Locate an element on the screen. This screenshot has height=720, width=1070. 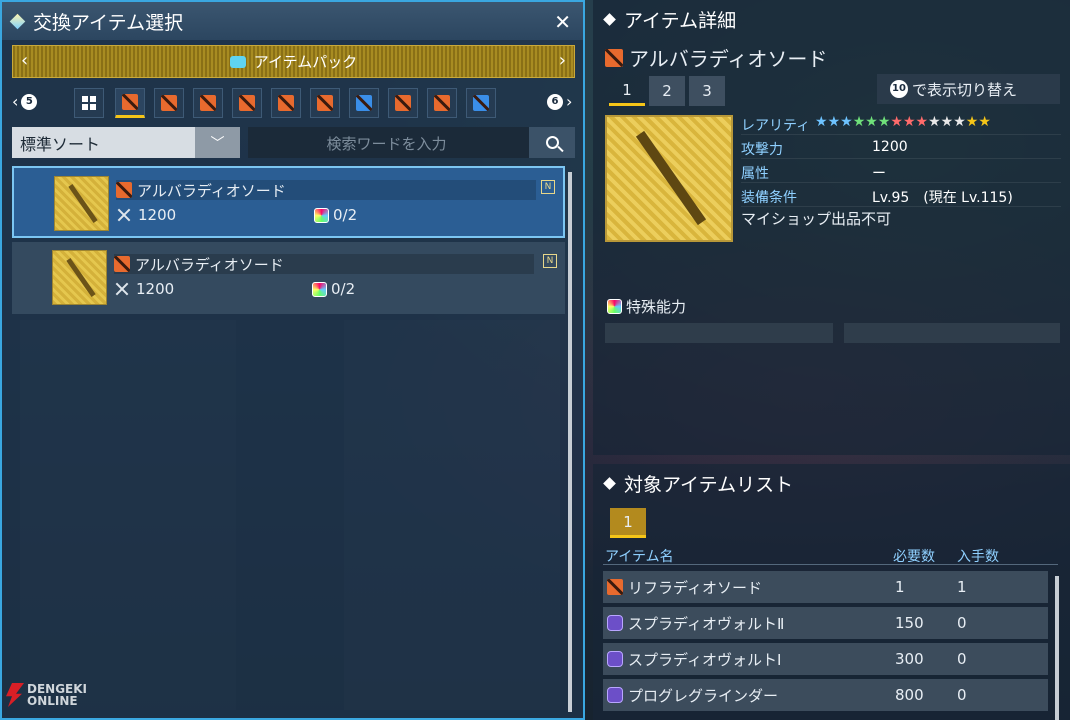
display-toggle-button: 10 で表示切り替え is located at coordinates (968, 89).